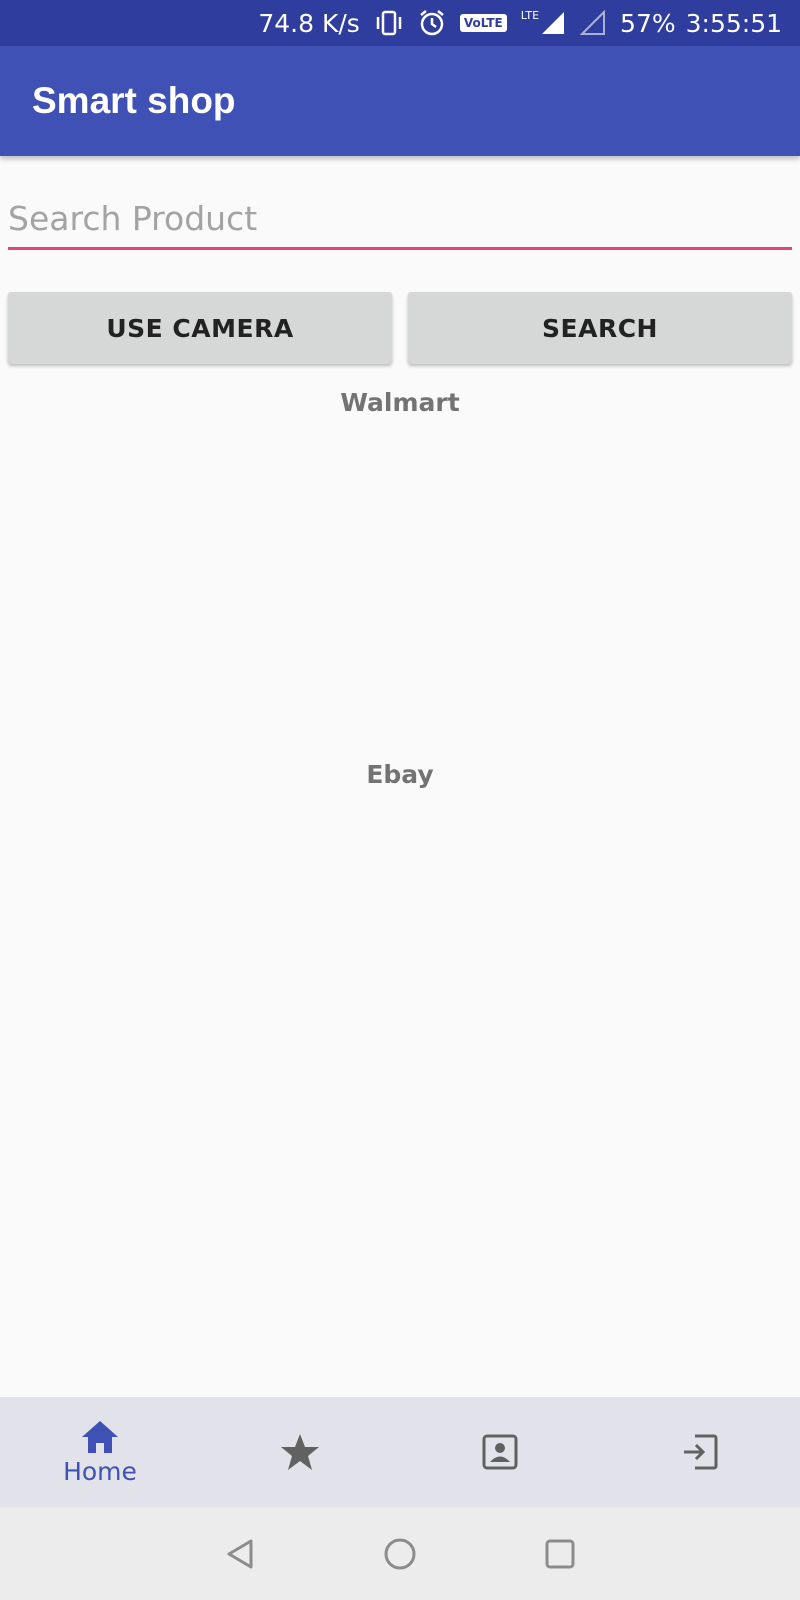  I want to click on star-icon, so click(300, 1452).